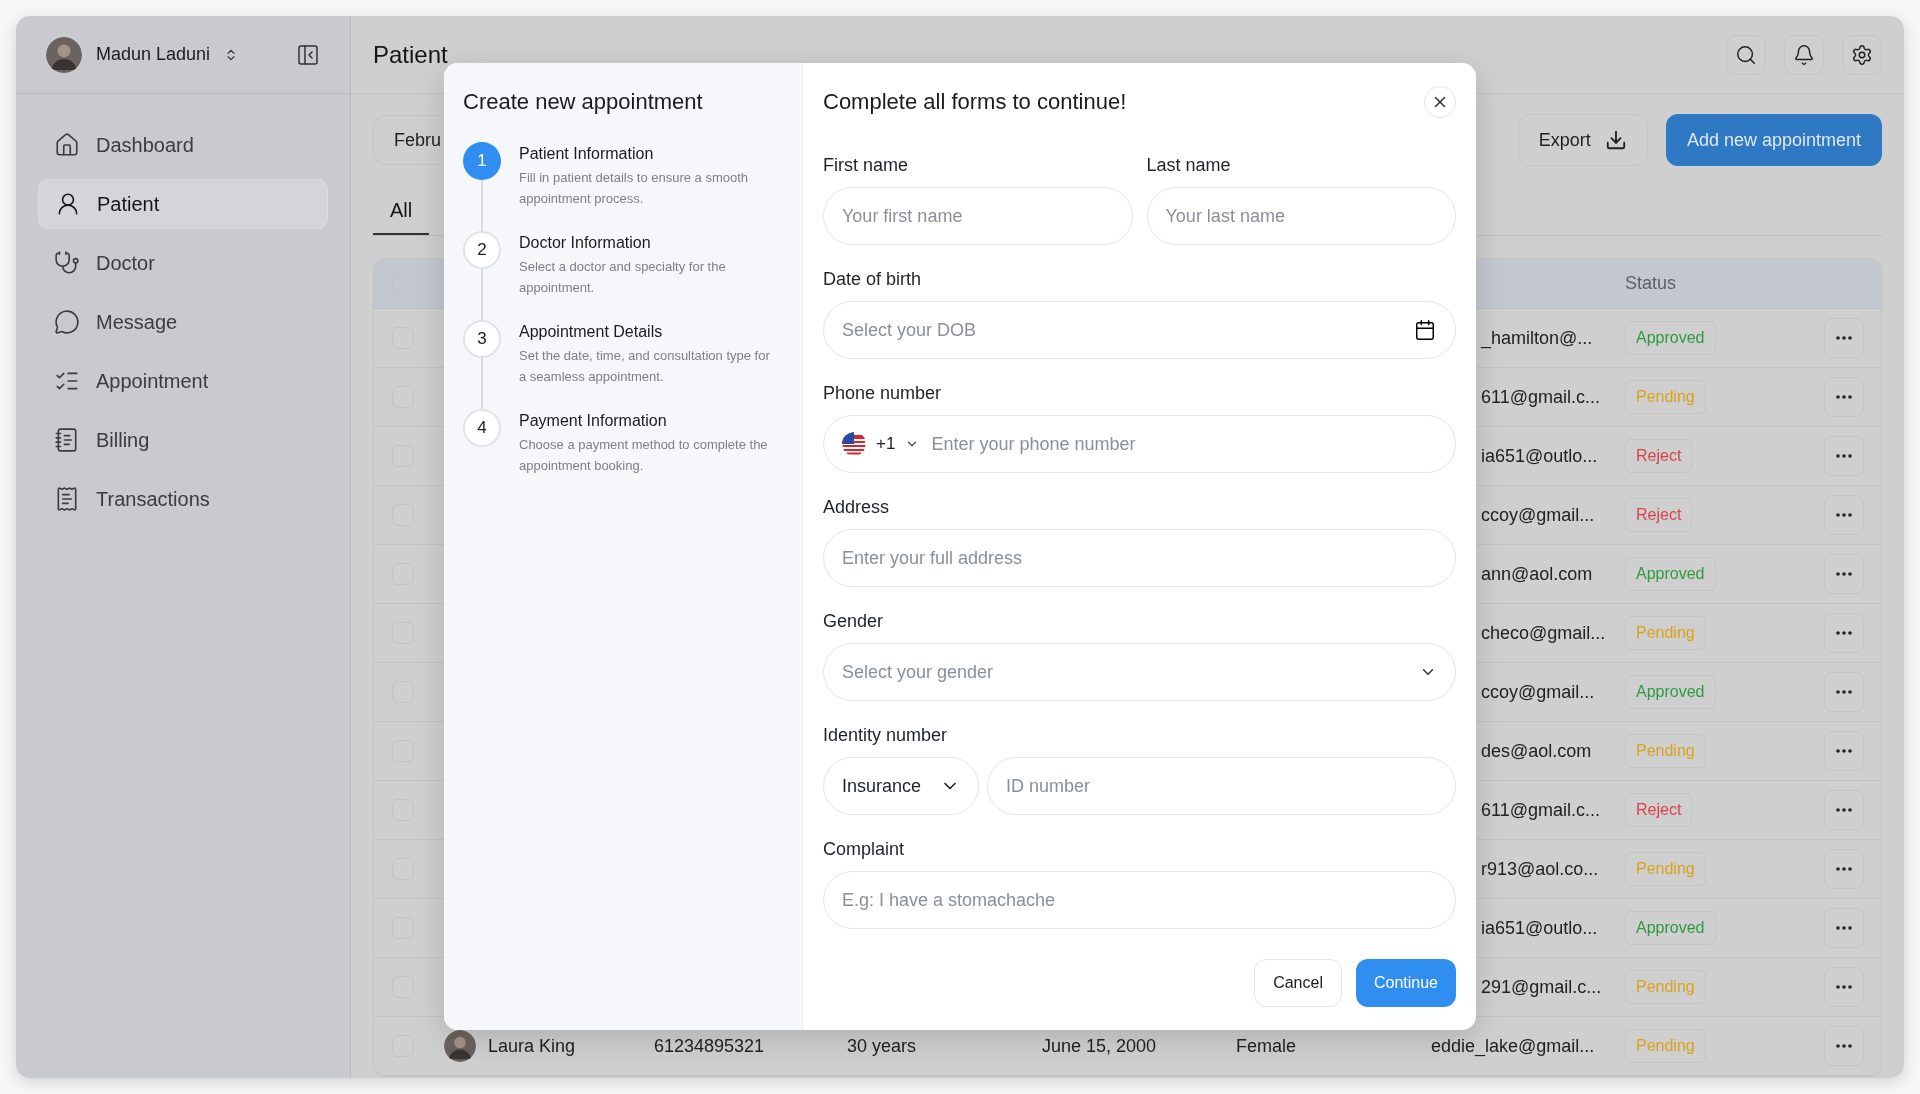 This screenshot has width=1920, height=1094. I want to click on first-name-field: Your first name, so click(978, 216).